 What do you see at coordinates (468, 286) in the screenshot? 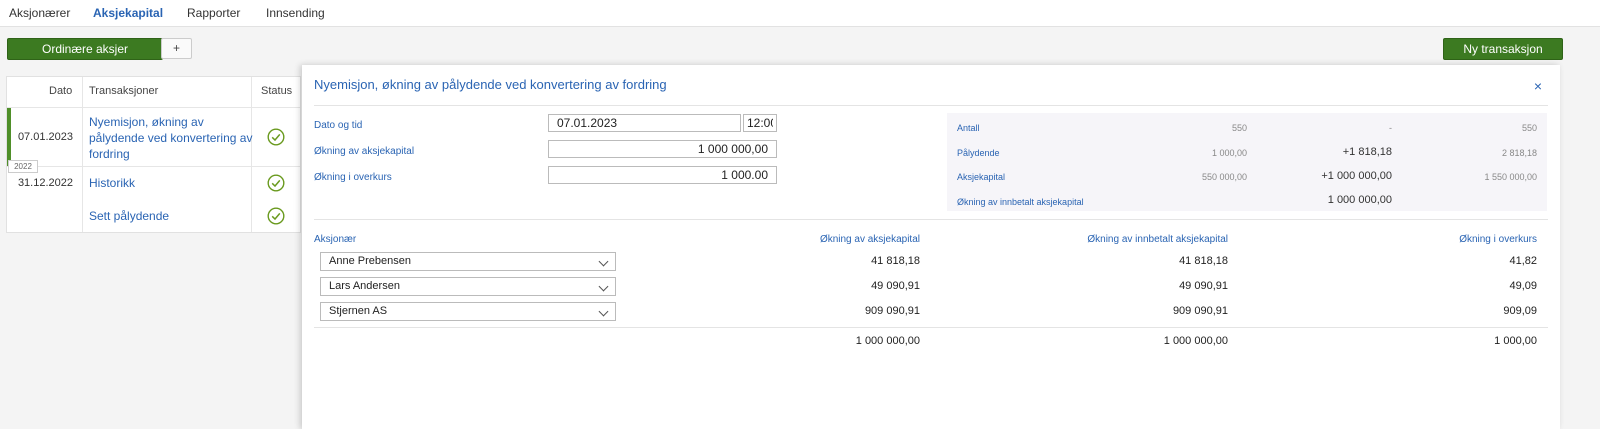
I see `shareholder-select: Lars Andersen` at bounding box center [468, 286].